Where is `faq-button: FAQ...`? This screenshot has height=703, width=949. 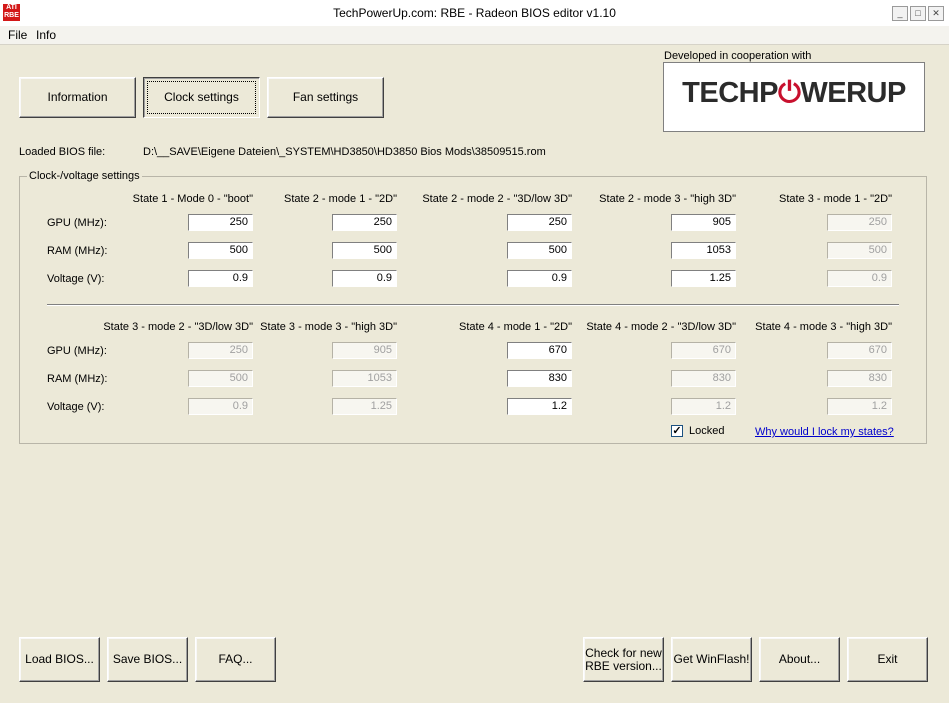
faq-button: FAQ... is located at coordinates (235, 659).